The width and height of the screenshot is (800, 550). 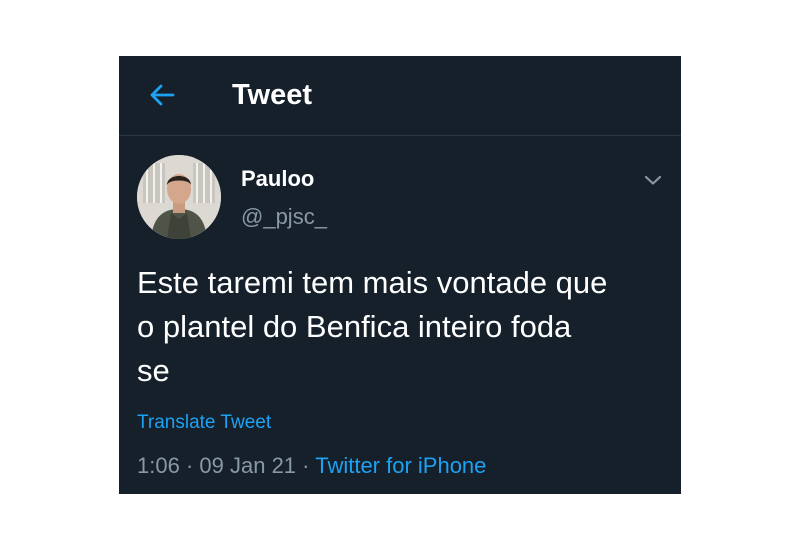 I want to click on author-display-name: Pauloo, so click(x=277, y=179).